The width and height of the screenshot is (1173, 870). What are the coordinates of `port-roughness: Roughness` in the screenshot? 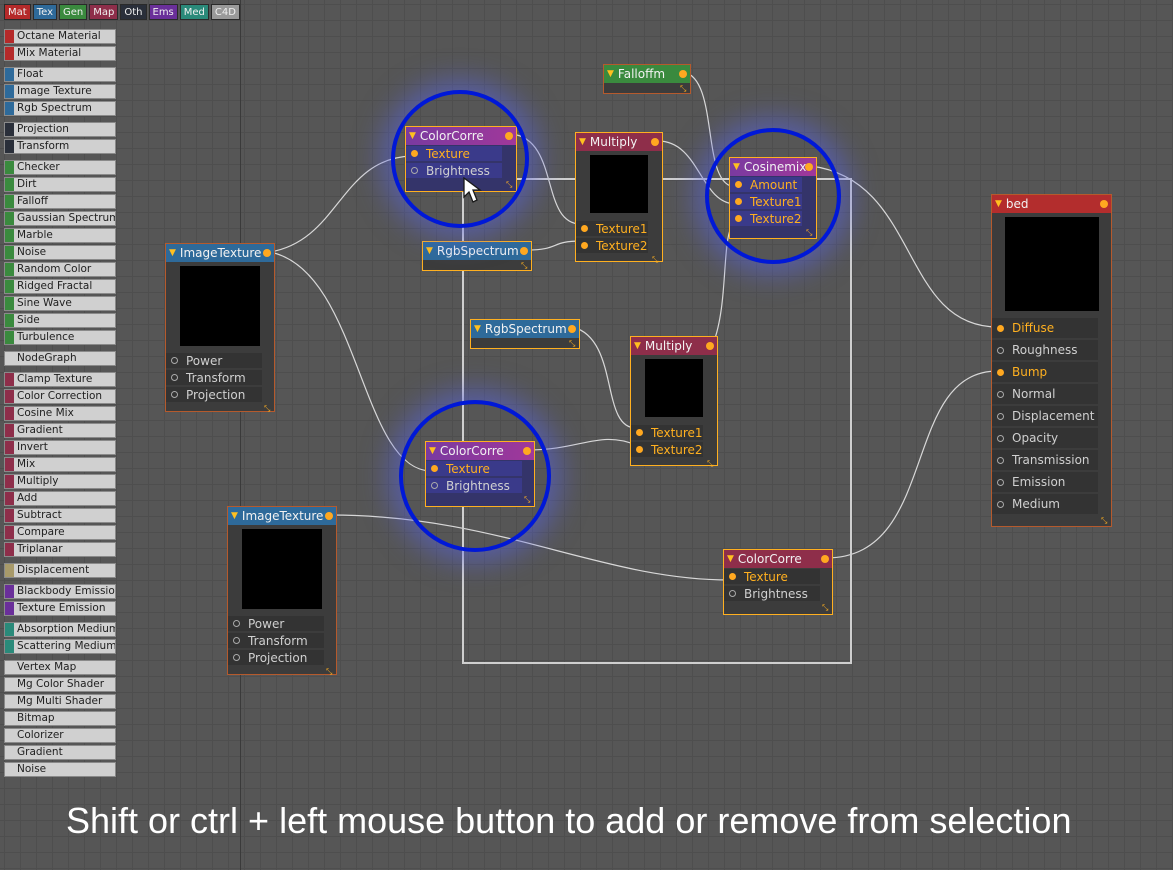 It's located at (1051, 350).